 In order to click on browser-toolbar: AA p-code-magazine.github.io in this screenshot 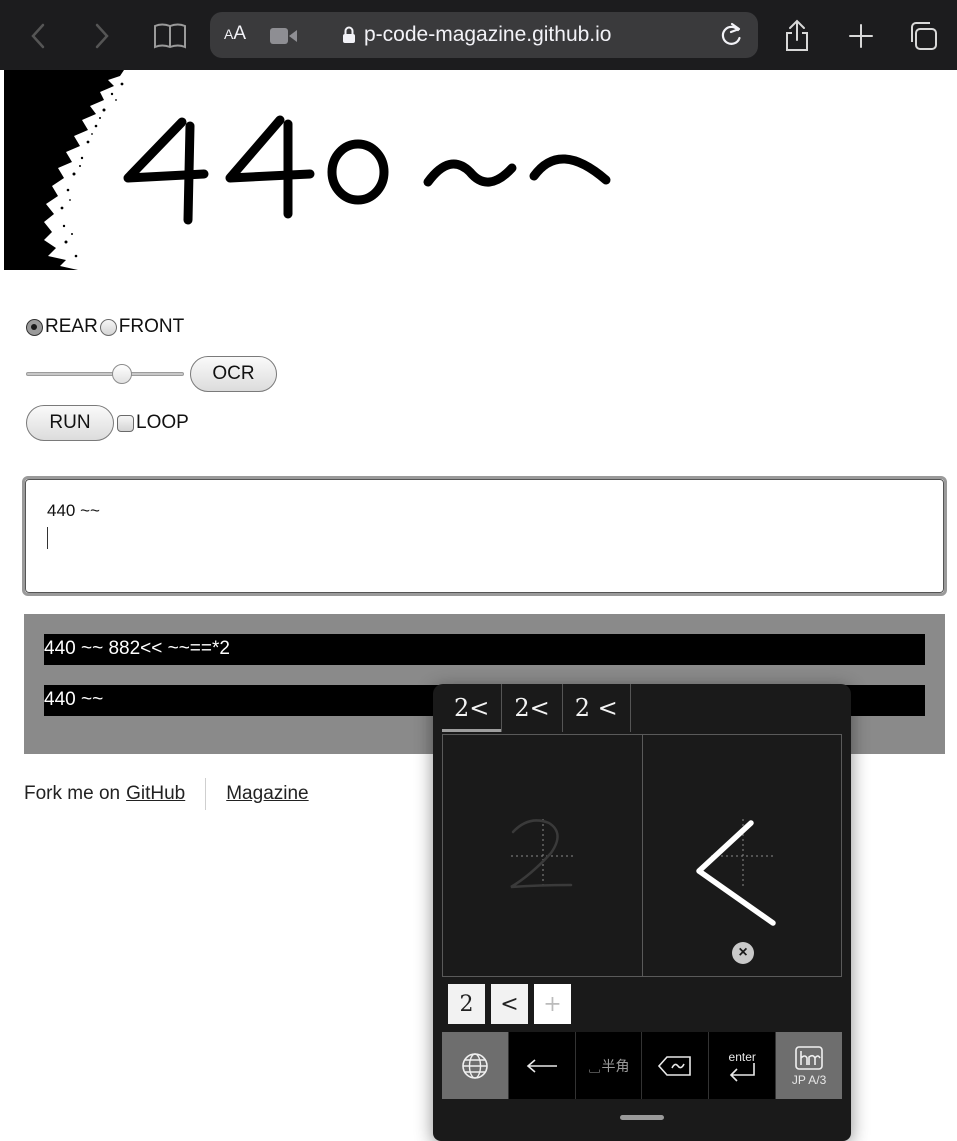, I will do `click(478, 35)`.